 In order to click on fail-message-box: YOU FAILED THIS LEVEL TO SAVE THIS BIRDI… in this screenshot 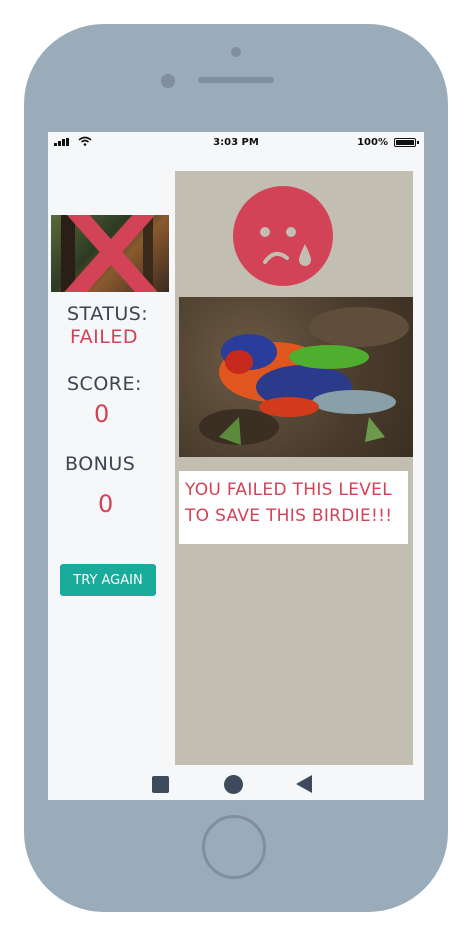, I will do `click(293, 507)`.